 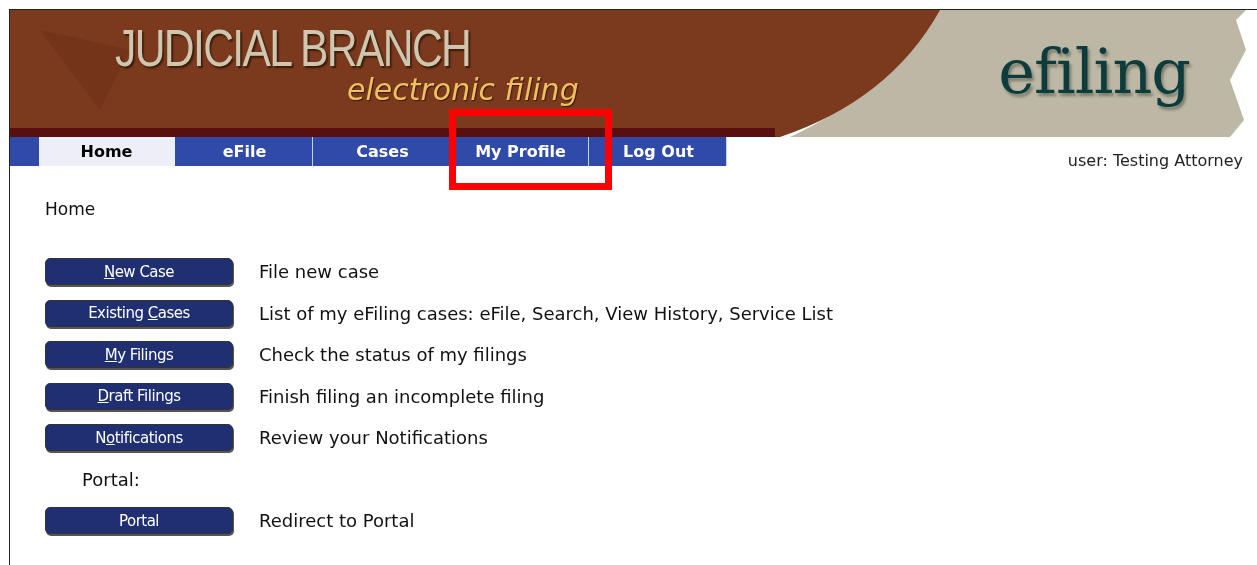 I want to click on action-button: New Case, so click(x=139, y=272).